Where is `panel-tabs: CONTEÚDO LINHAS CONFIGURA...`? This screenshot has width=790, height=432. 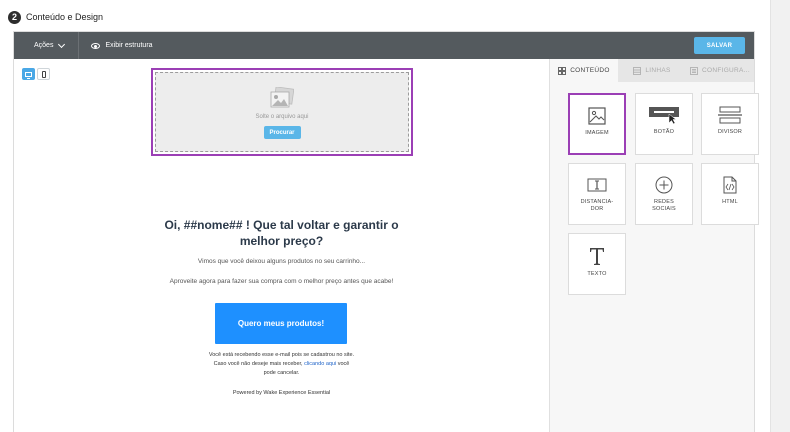
panel-tabs: CONTEÚDO LINHAS CONFIGURA... is located at coordinates (652, 70).